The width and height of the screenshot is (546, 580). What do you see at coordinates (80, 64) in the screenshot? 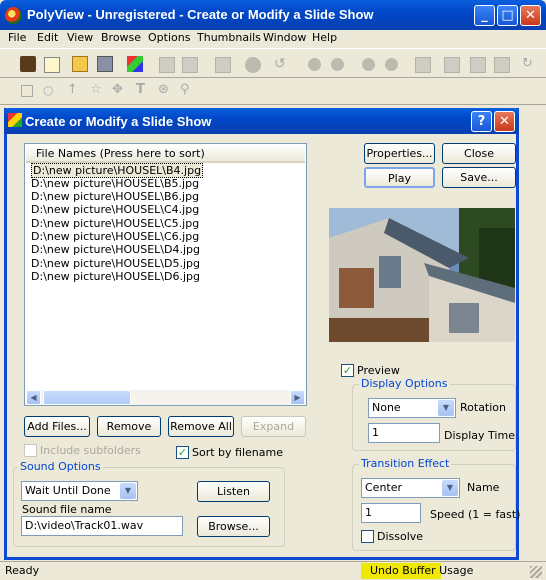
I see `open-folder-icon` at bounding box center [80, 64].